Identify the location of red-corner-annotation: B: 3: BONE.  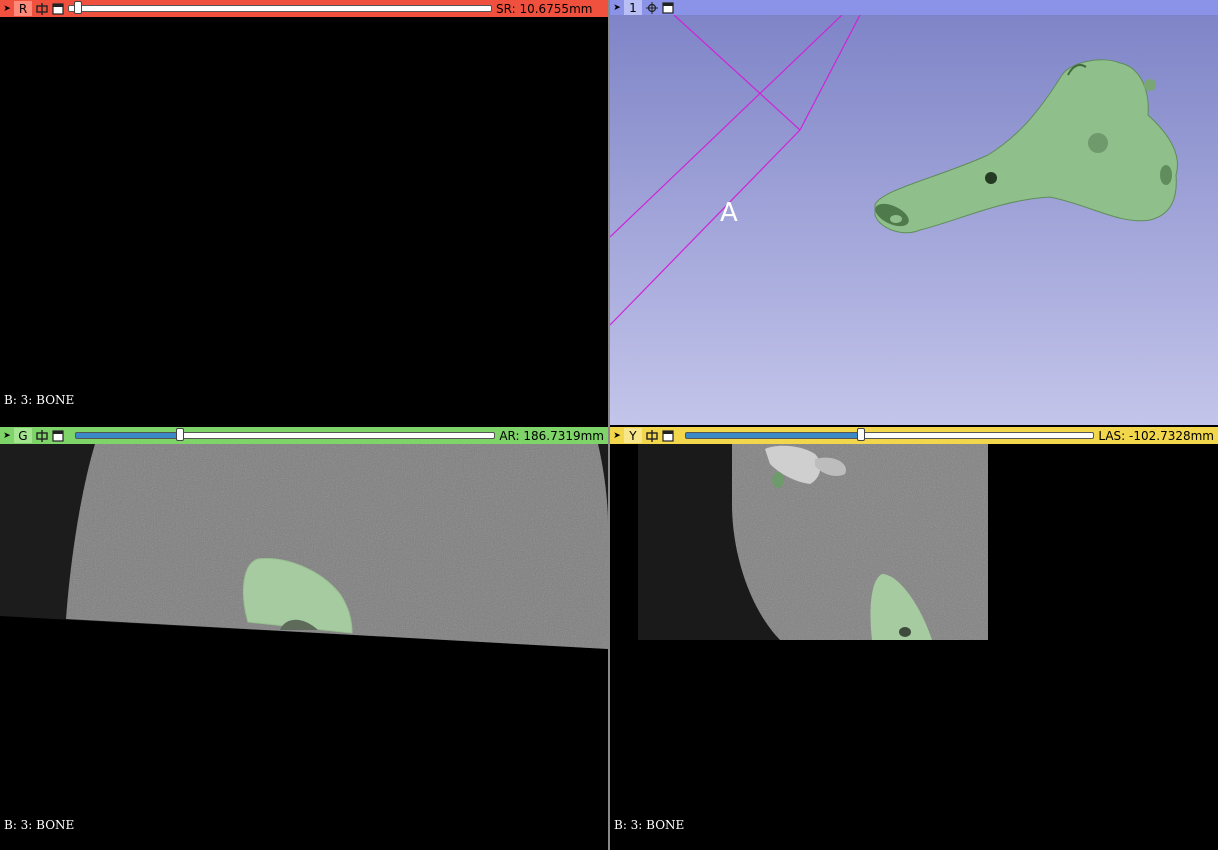
(39, 400).